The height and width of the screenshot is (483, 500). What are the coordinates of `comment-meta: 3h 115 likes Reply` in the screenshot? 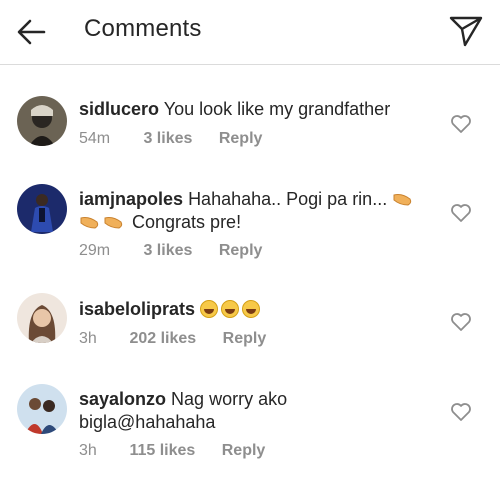 It's located at (172, 451).